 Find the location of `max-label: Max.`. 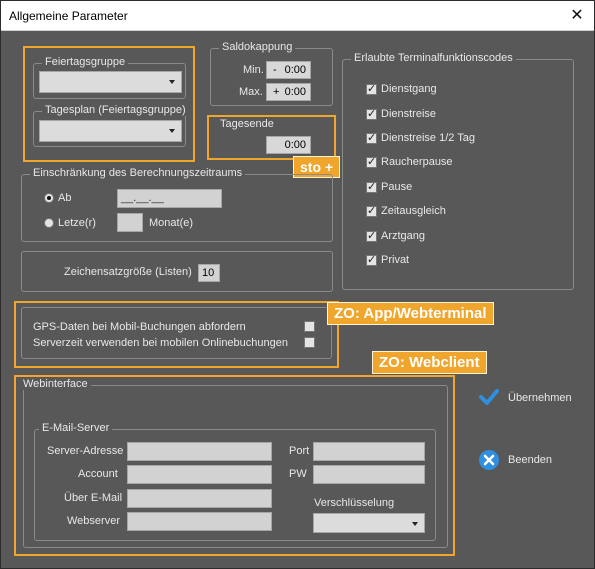

max-label: Max. is located at coordinates (251, 92).